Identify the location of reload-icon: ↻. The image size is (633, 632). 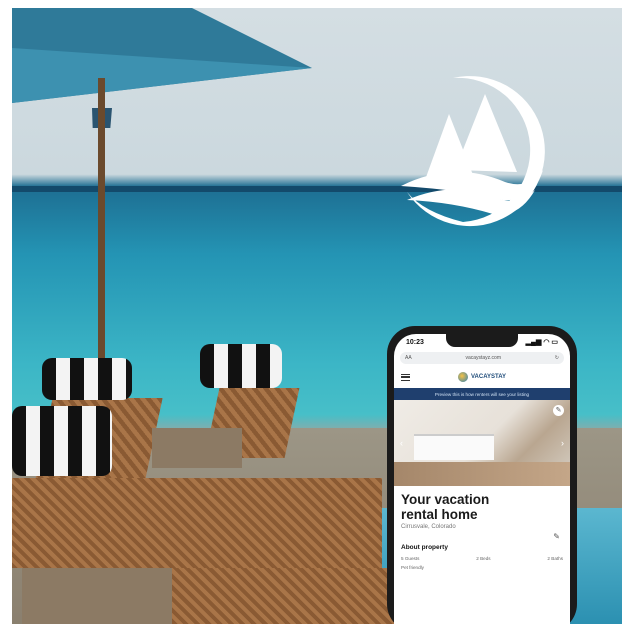
(557, 358).